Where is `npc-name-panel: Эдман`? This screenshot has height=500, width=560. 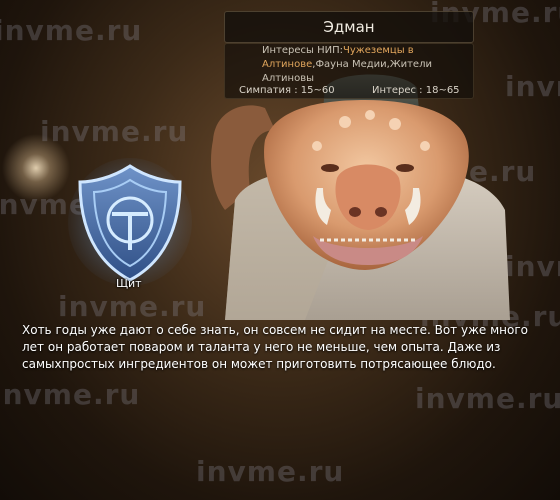
npc-name-panel: Эдман is located at coordinates (349, 27).